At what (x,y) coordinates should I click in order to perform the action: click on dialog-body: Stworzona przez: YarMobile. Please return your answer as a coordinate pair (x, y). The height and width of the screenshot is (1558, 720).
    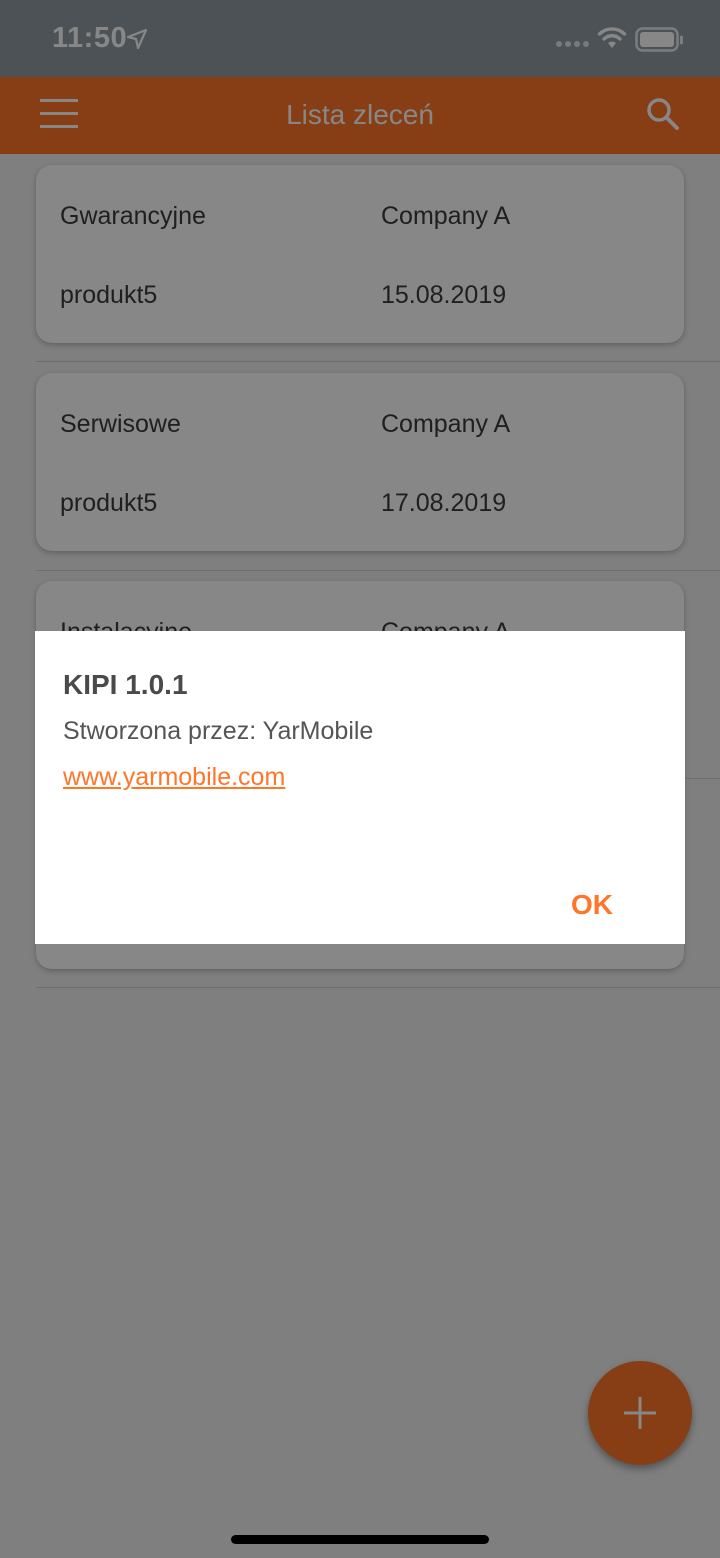
    Looking at the image, I should click on (218, 731).